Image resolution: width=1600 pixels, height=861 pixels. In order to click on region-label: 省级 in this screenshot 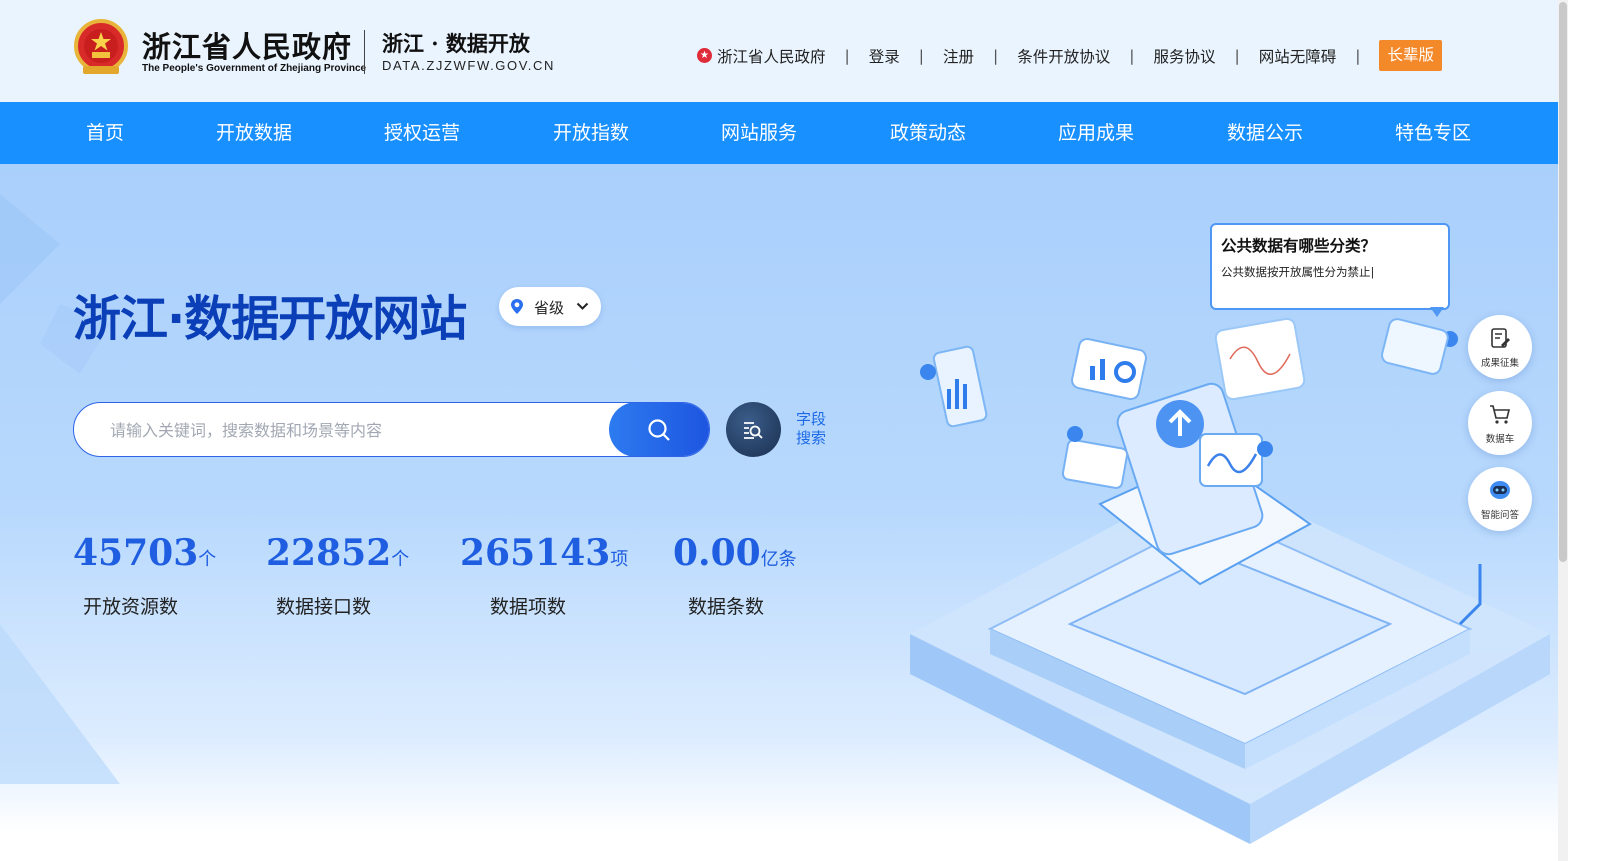, I will do `click(549, 308)`.